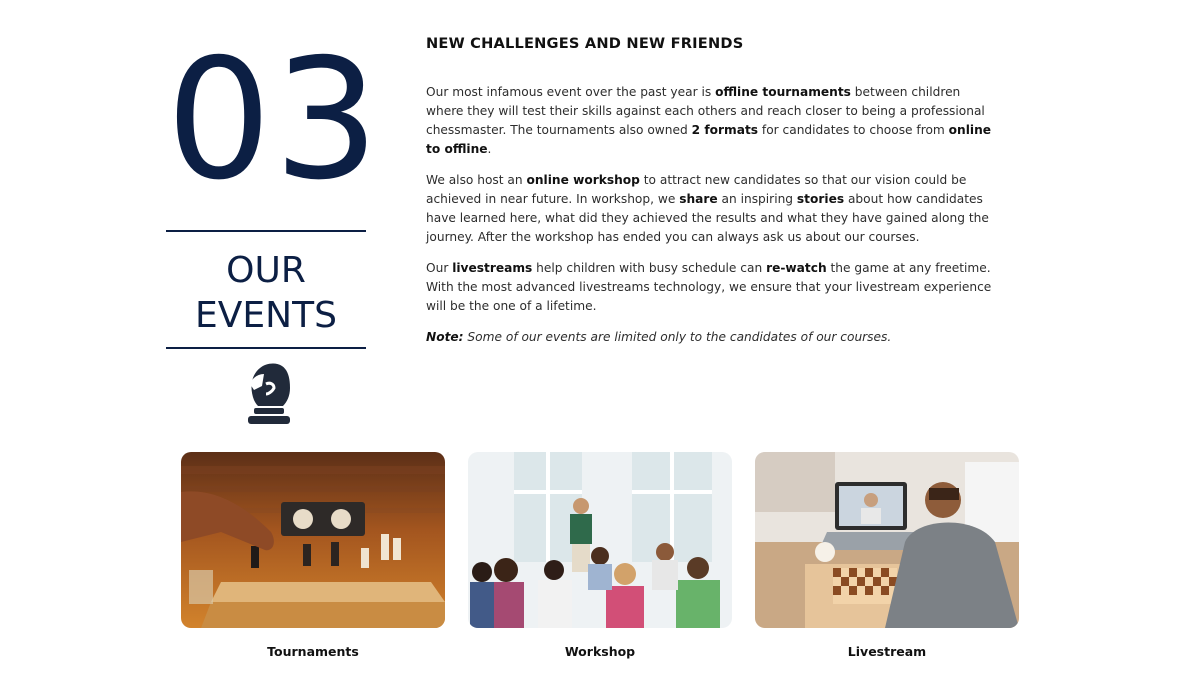 The width and height of the screenshot is (1200, 686). I want to click on chess-knight-icon, so click(266, 393).